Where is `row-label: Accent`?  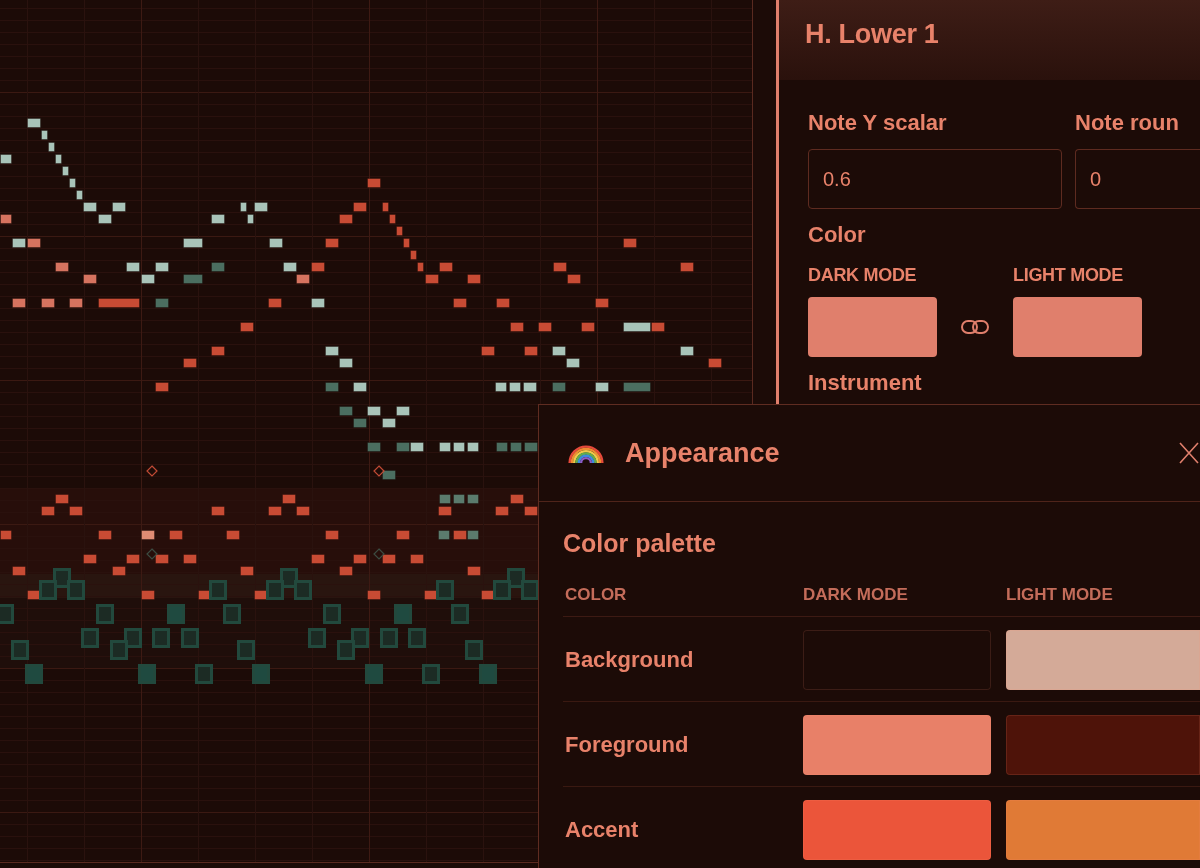 row-label: Accent is located at coordinates (602, 830).